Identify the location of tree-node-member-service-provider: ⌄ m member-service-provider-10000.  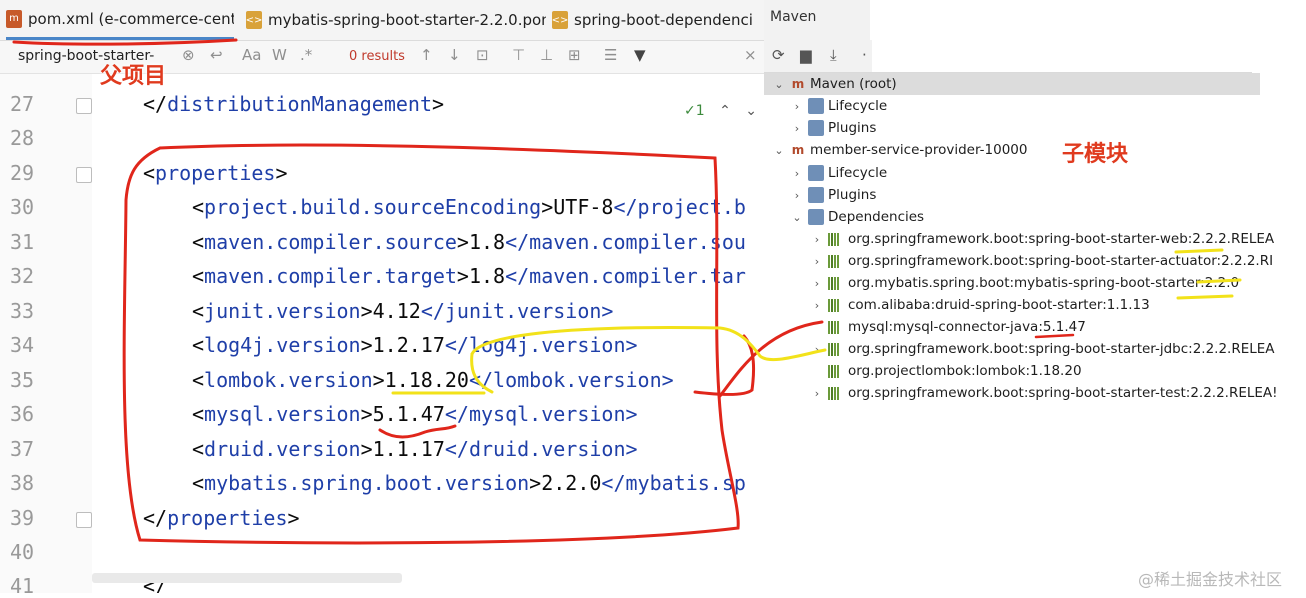
(1012, 150).